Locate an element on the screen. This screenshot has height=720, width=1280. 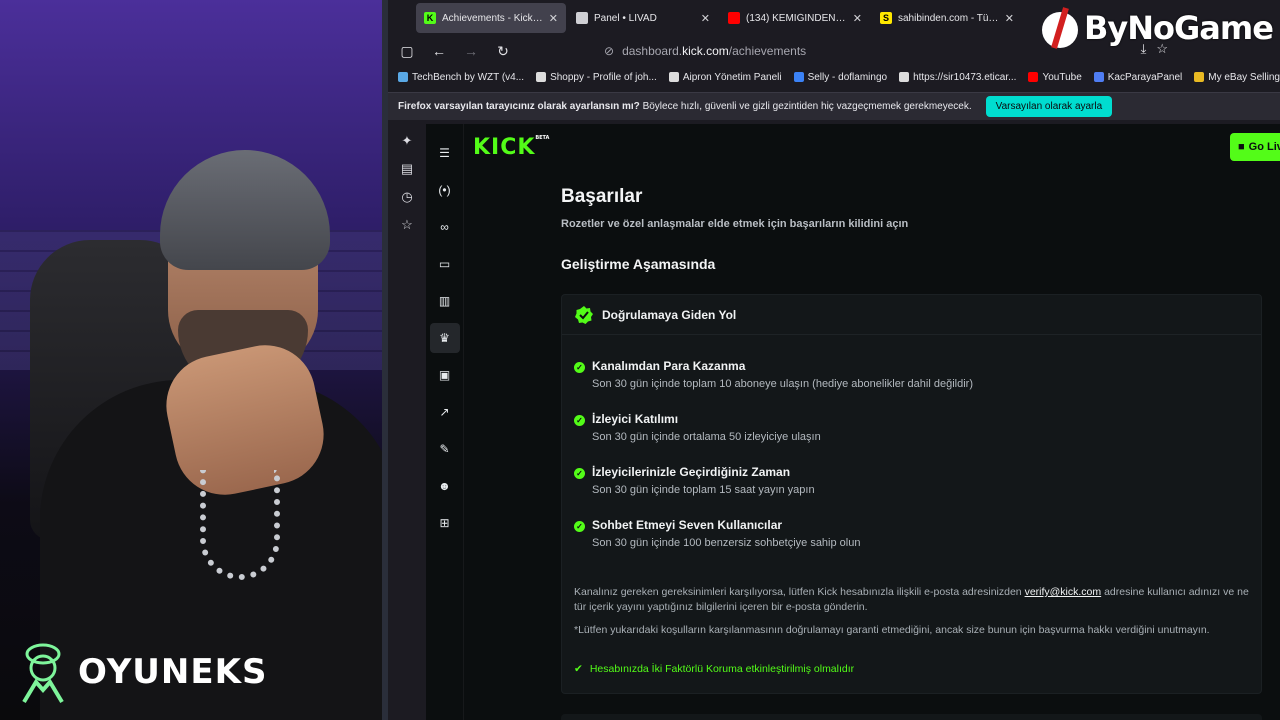
page-title: Başarılar is located at coordinates (602, 196).